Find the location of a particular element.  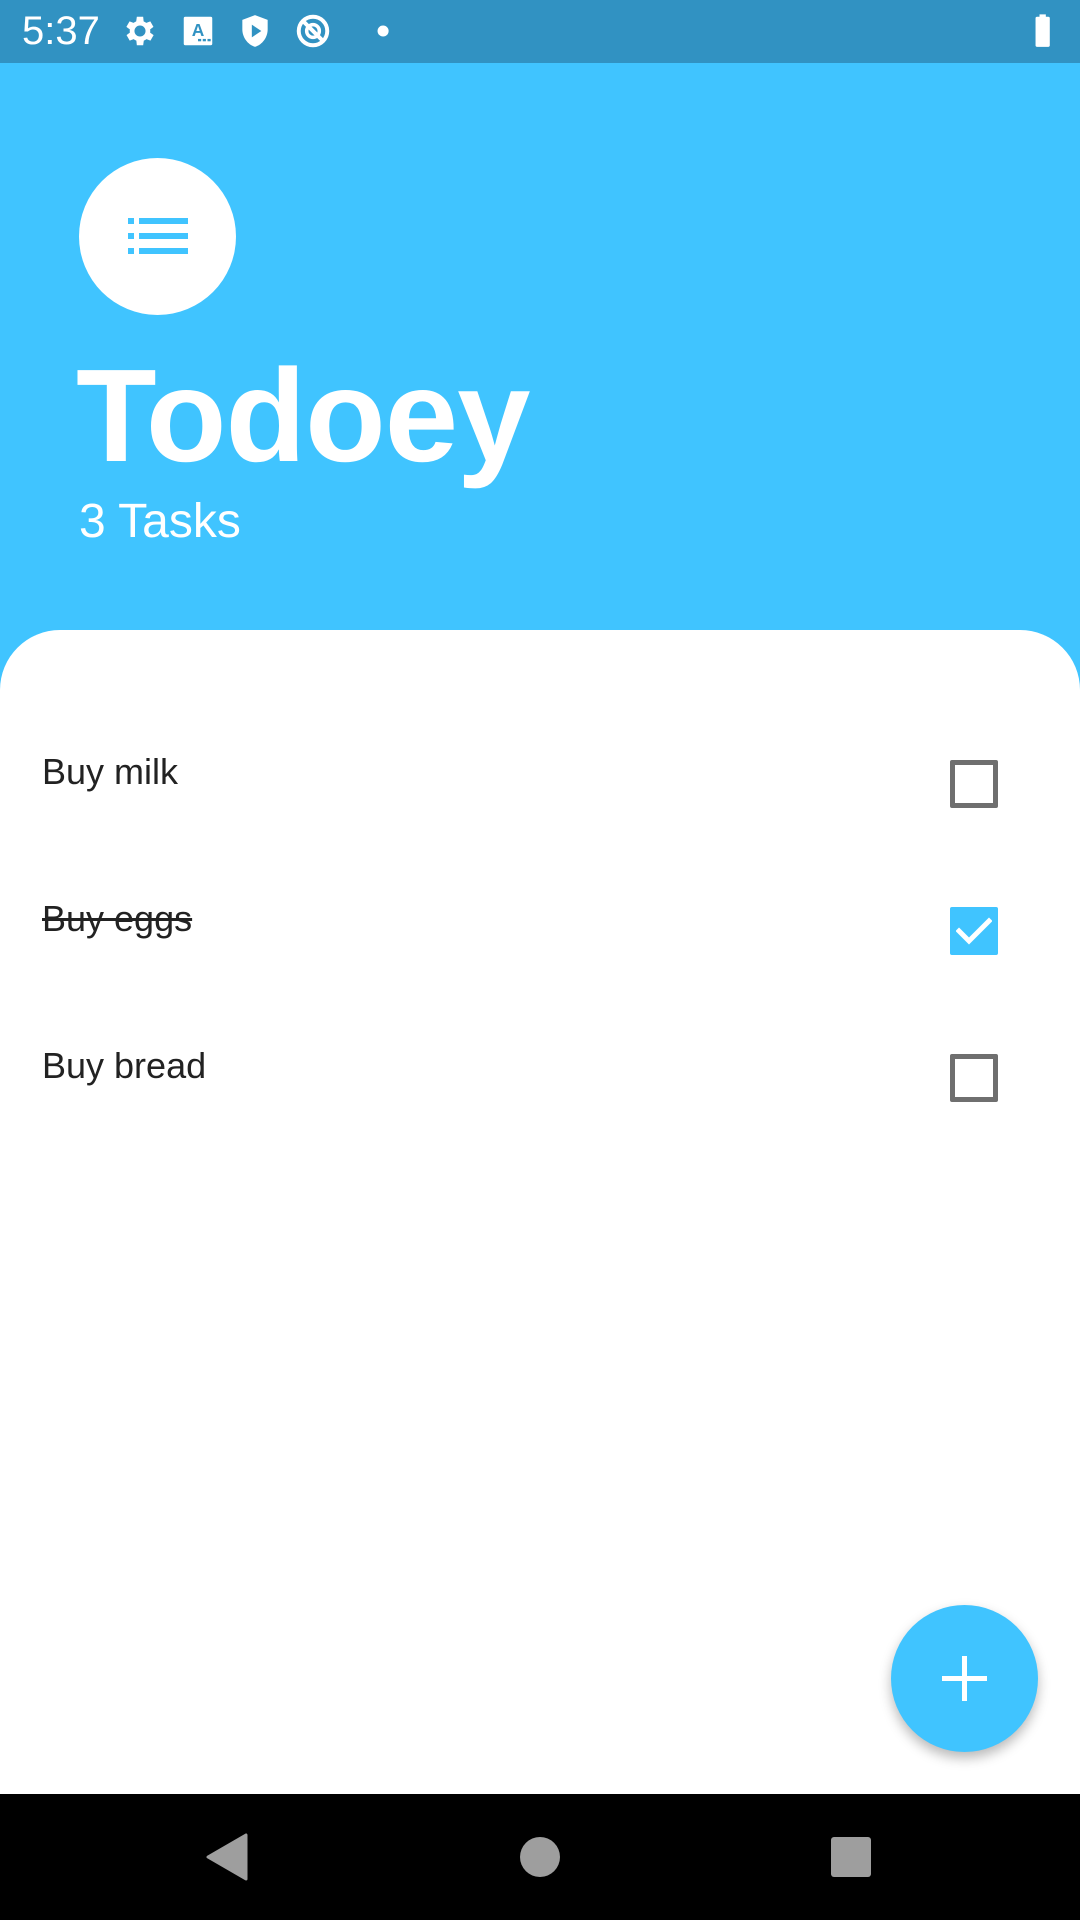

home-icon is located at coordinates (540, 1857).